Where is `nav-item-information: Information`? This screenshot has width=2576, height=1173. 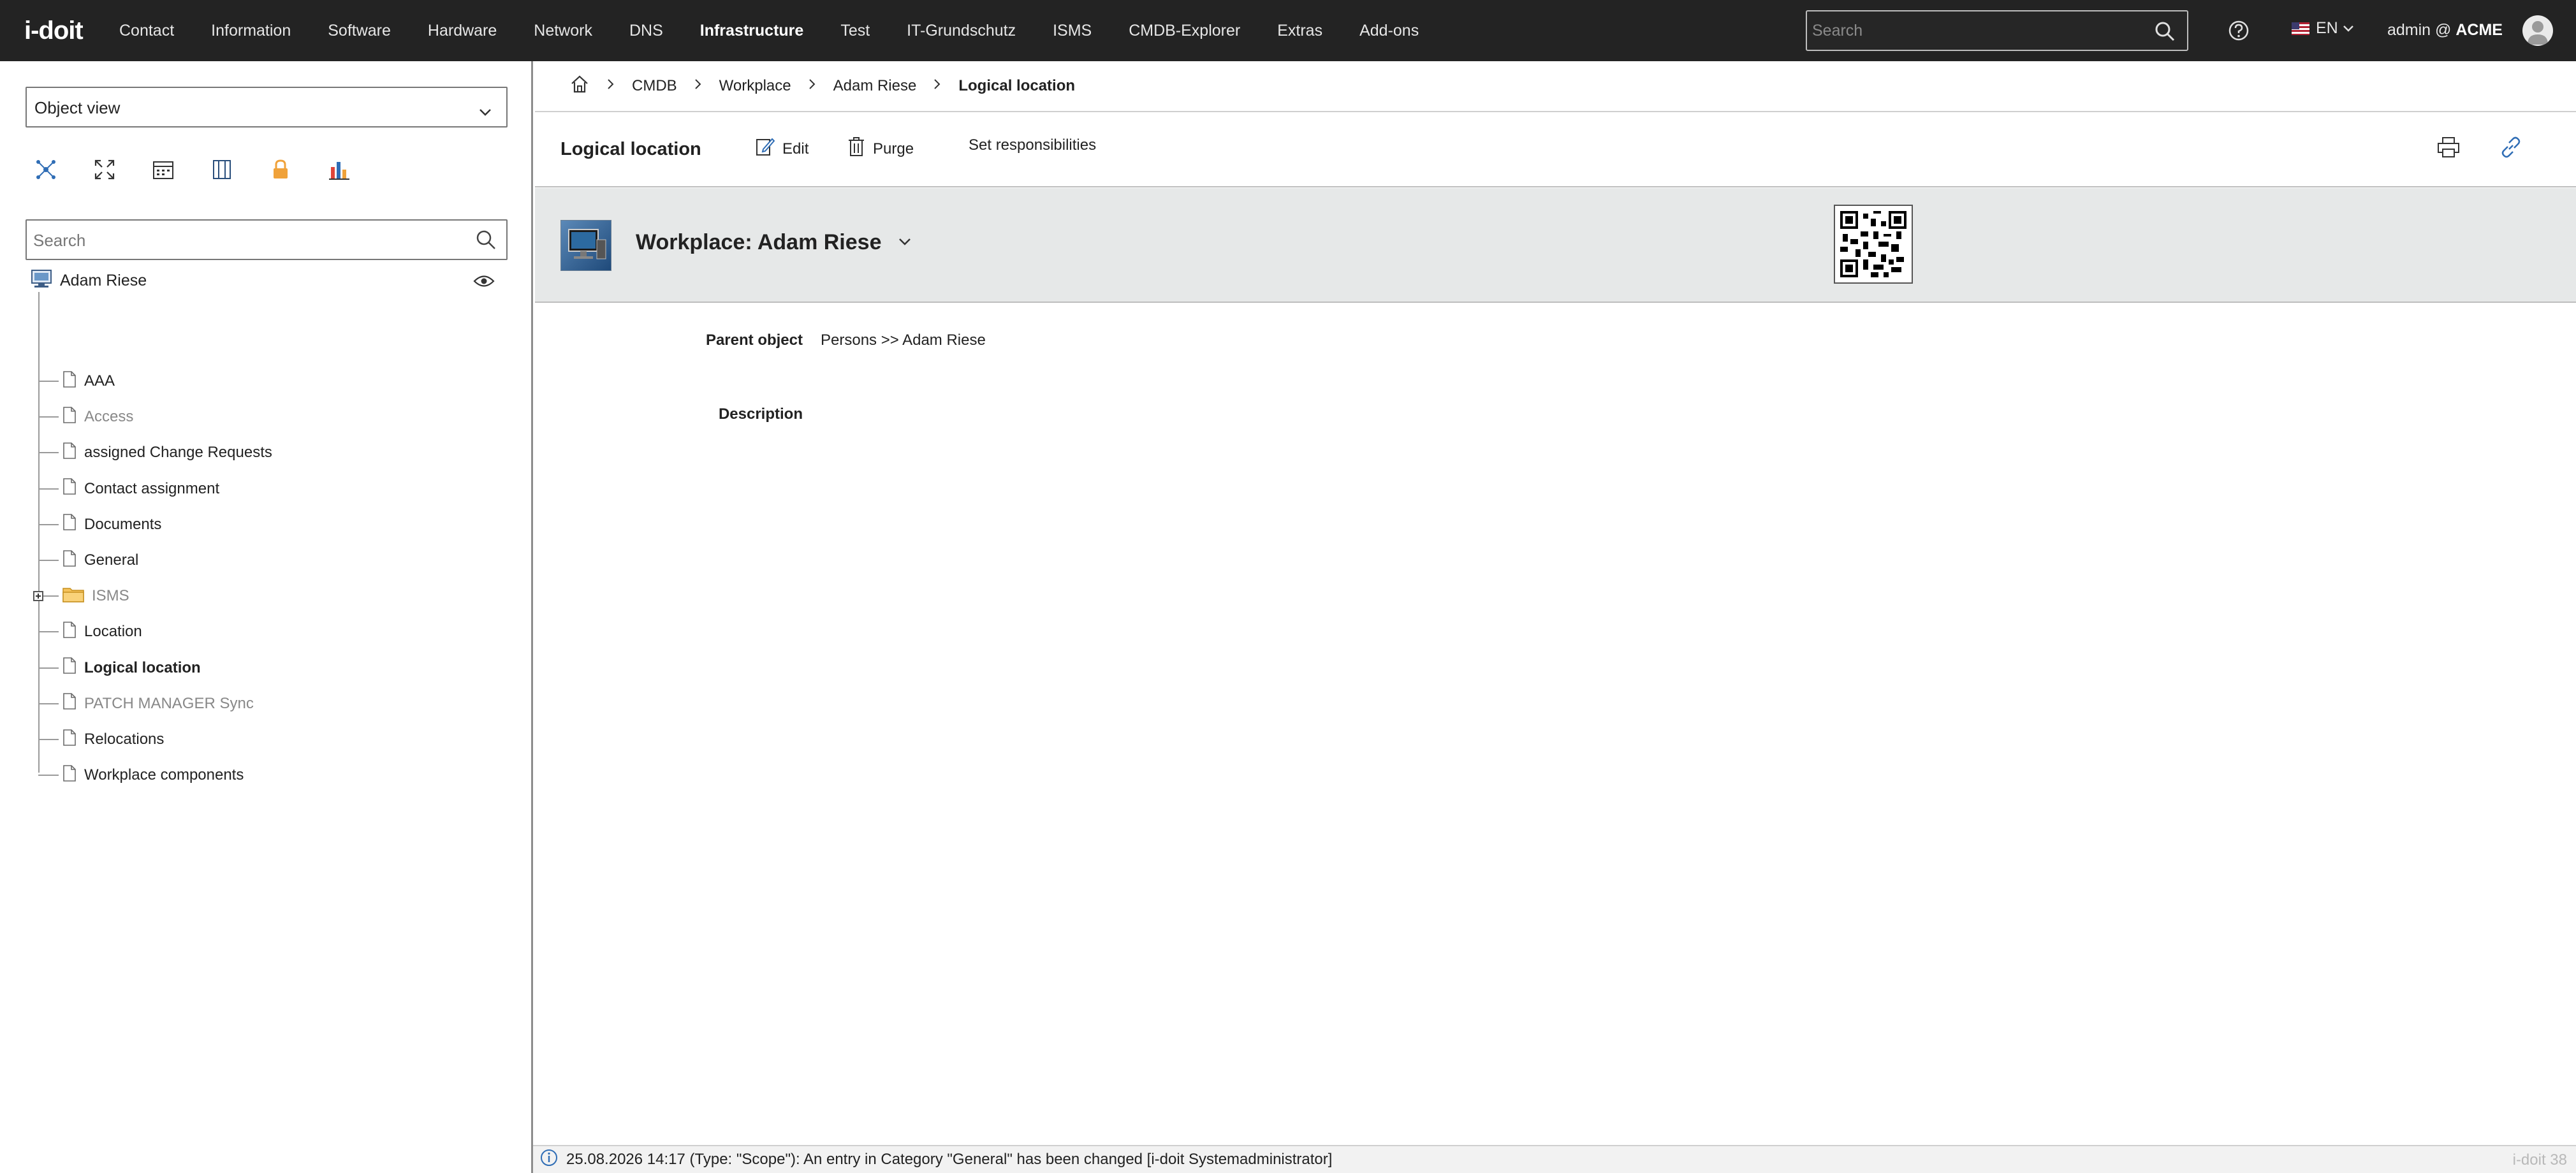
nav-item-information: Information is located at coordinates (251, 31).